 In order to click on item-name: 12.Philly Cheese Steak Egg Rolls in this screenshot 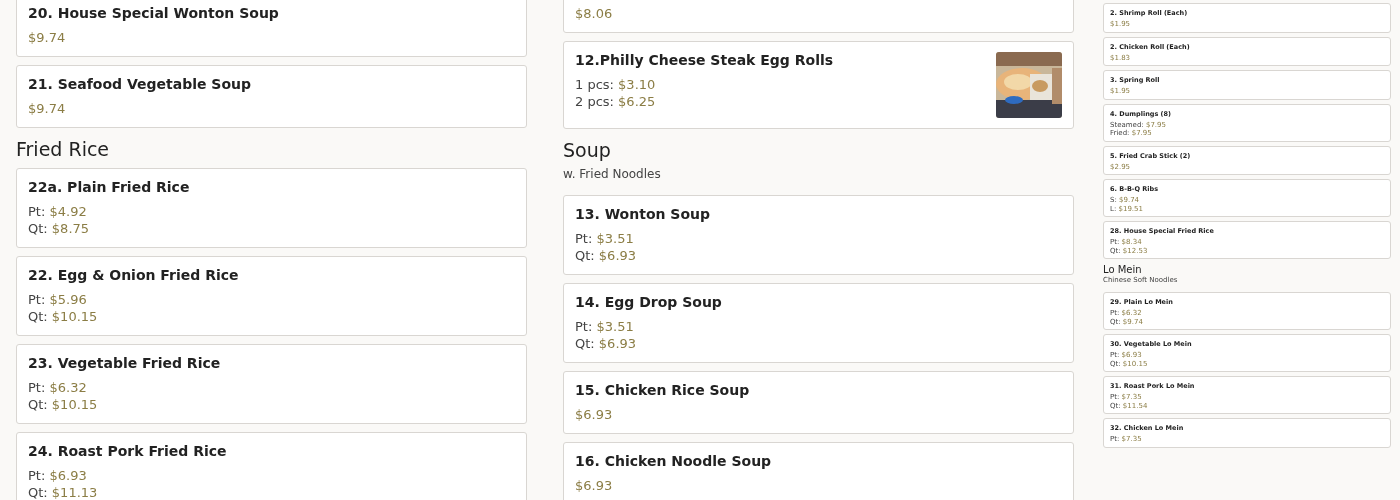, I will do `click(704, 60)`.